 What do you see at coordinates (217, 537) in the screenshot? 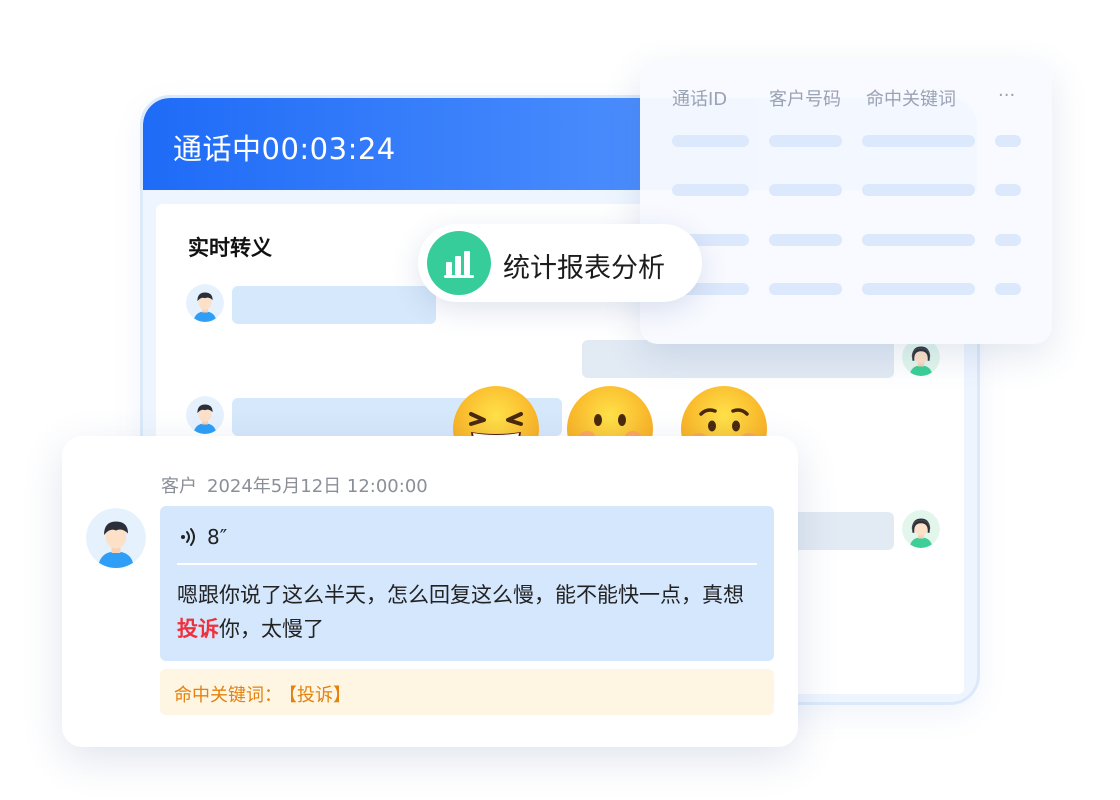
I see `voice-duration: 8″` at bounding box center [217, 537].